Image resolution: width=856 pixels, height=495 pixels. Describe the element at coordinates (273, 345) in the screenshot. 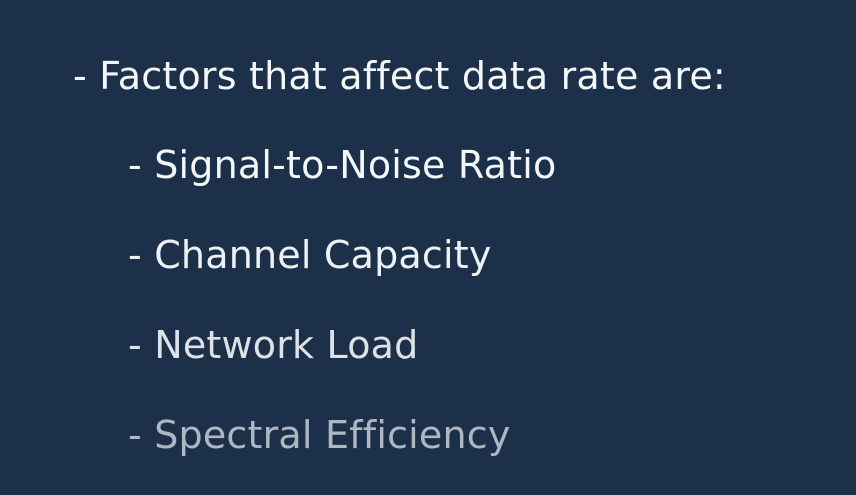

I see `bullet-item-network-load: - Network Load` at that location.